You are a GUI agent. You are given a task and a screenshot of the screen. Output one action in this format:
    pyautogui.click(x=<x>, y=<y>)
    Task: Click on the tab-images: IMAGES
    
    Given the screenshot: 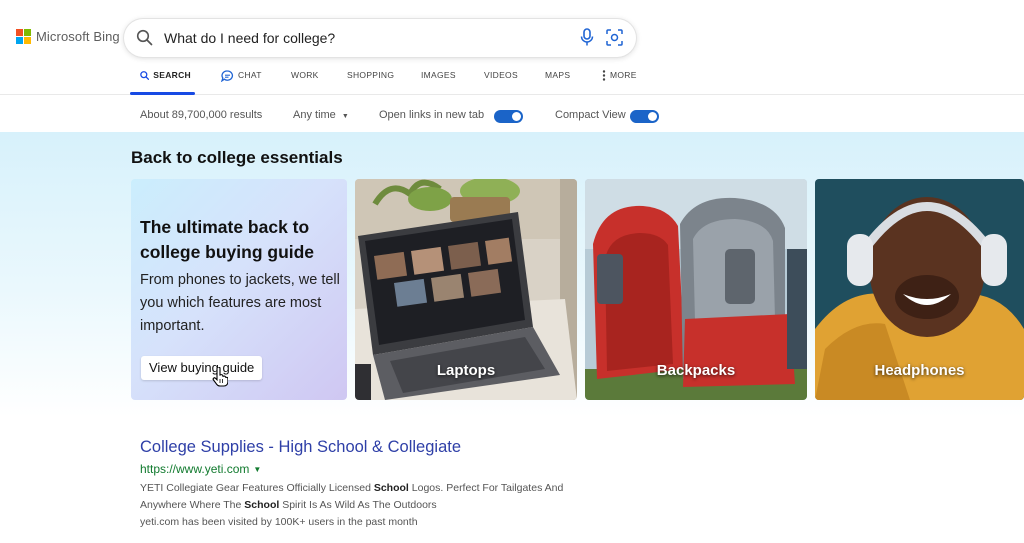 What is the action you would take?
    pyautogui.click(x=452, y=79)
    